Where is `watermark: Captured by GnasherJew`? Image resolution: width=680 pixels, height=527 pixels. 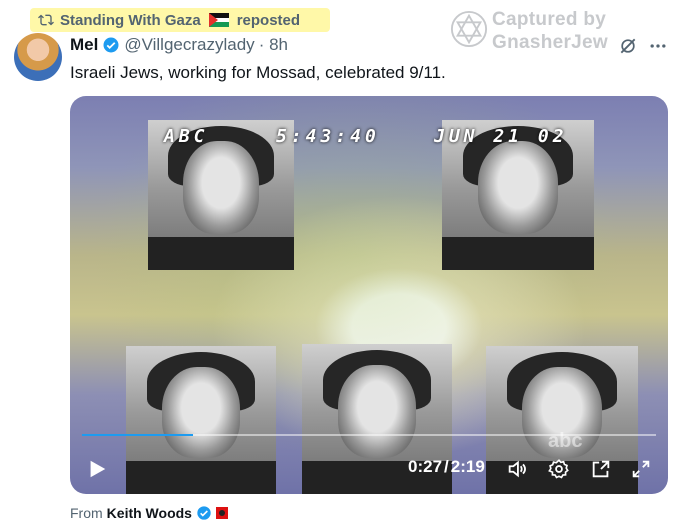 watermark: Captured by GnasherJew is located at coordinates (535, 32).